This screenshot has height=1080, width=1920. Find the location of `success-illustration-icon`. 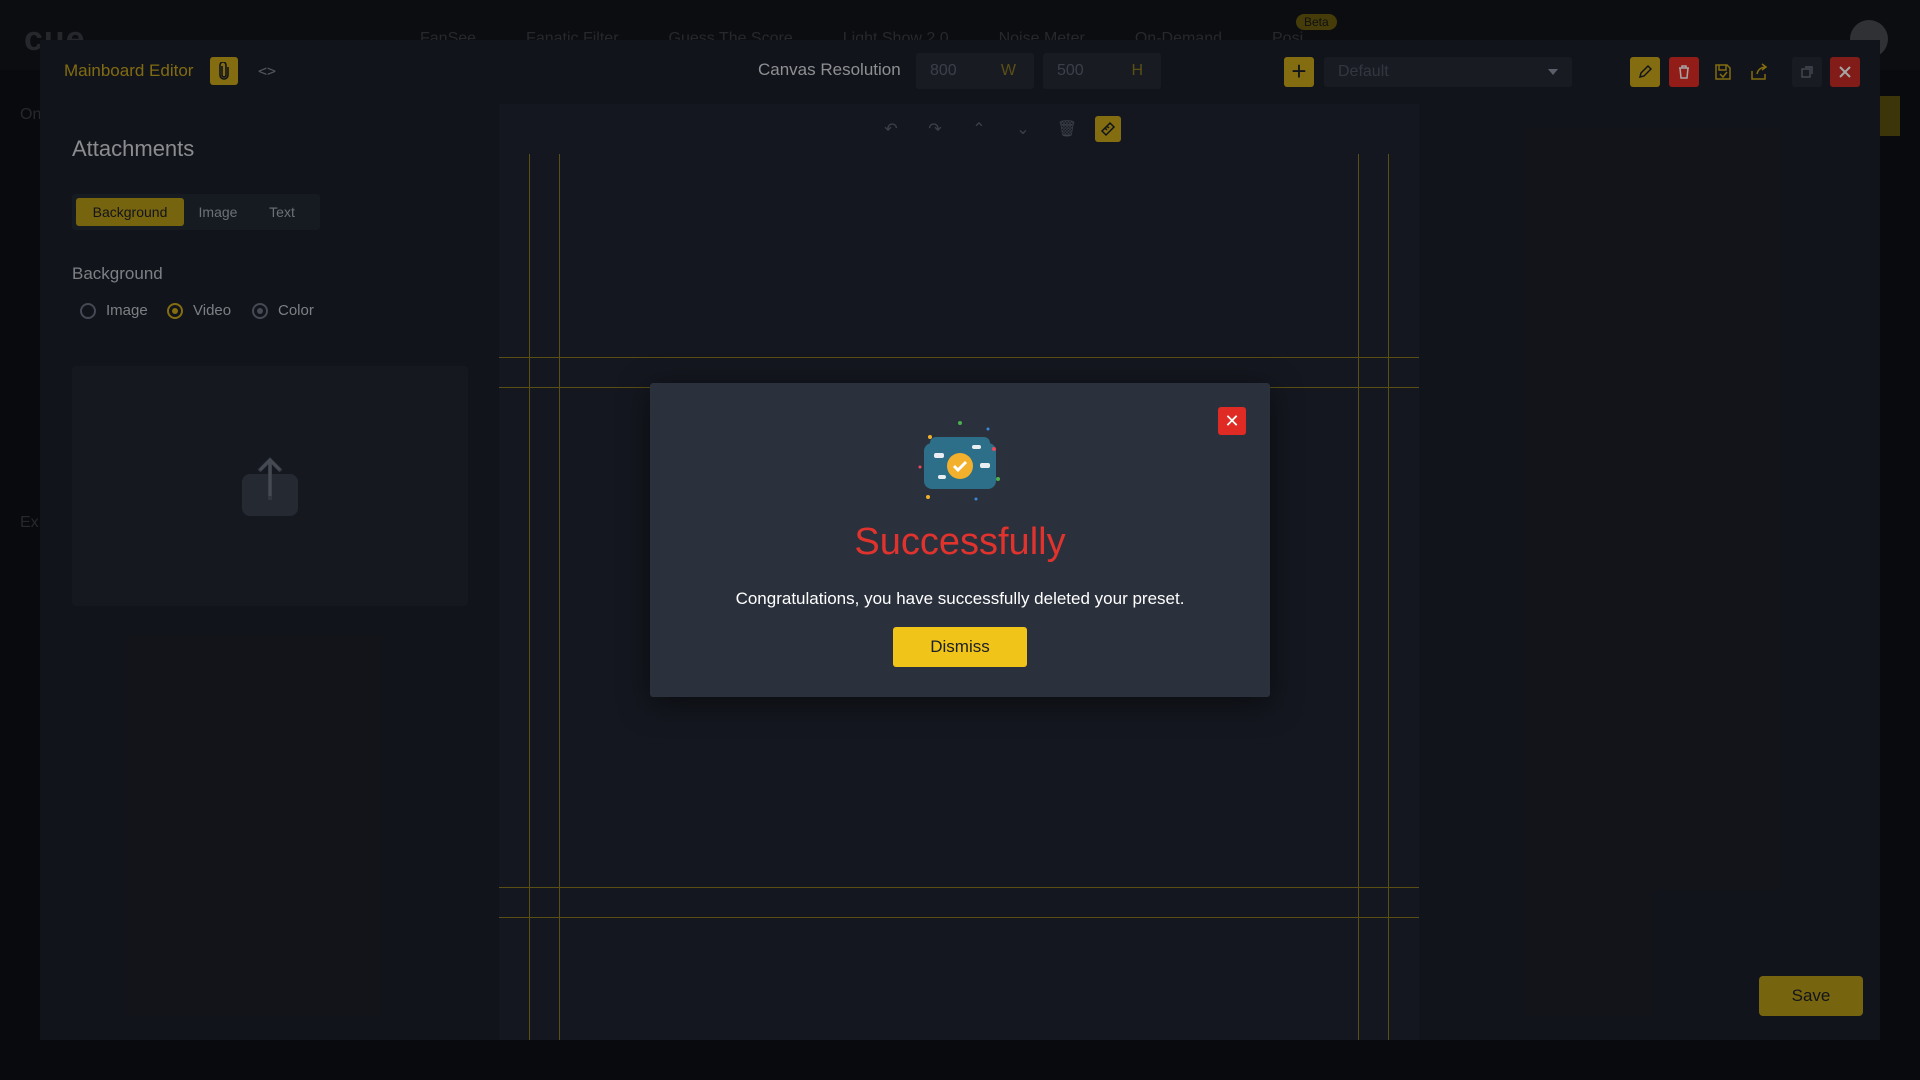

success-illustration-icon is located at coordinates (959, 461).